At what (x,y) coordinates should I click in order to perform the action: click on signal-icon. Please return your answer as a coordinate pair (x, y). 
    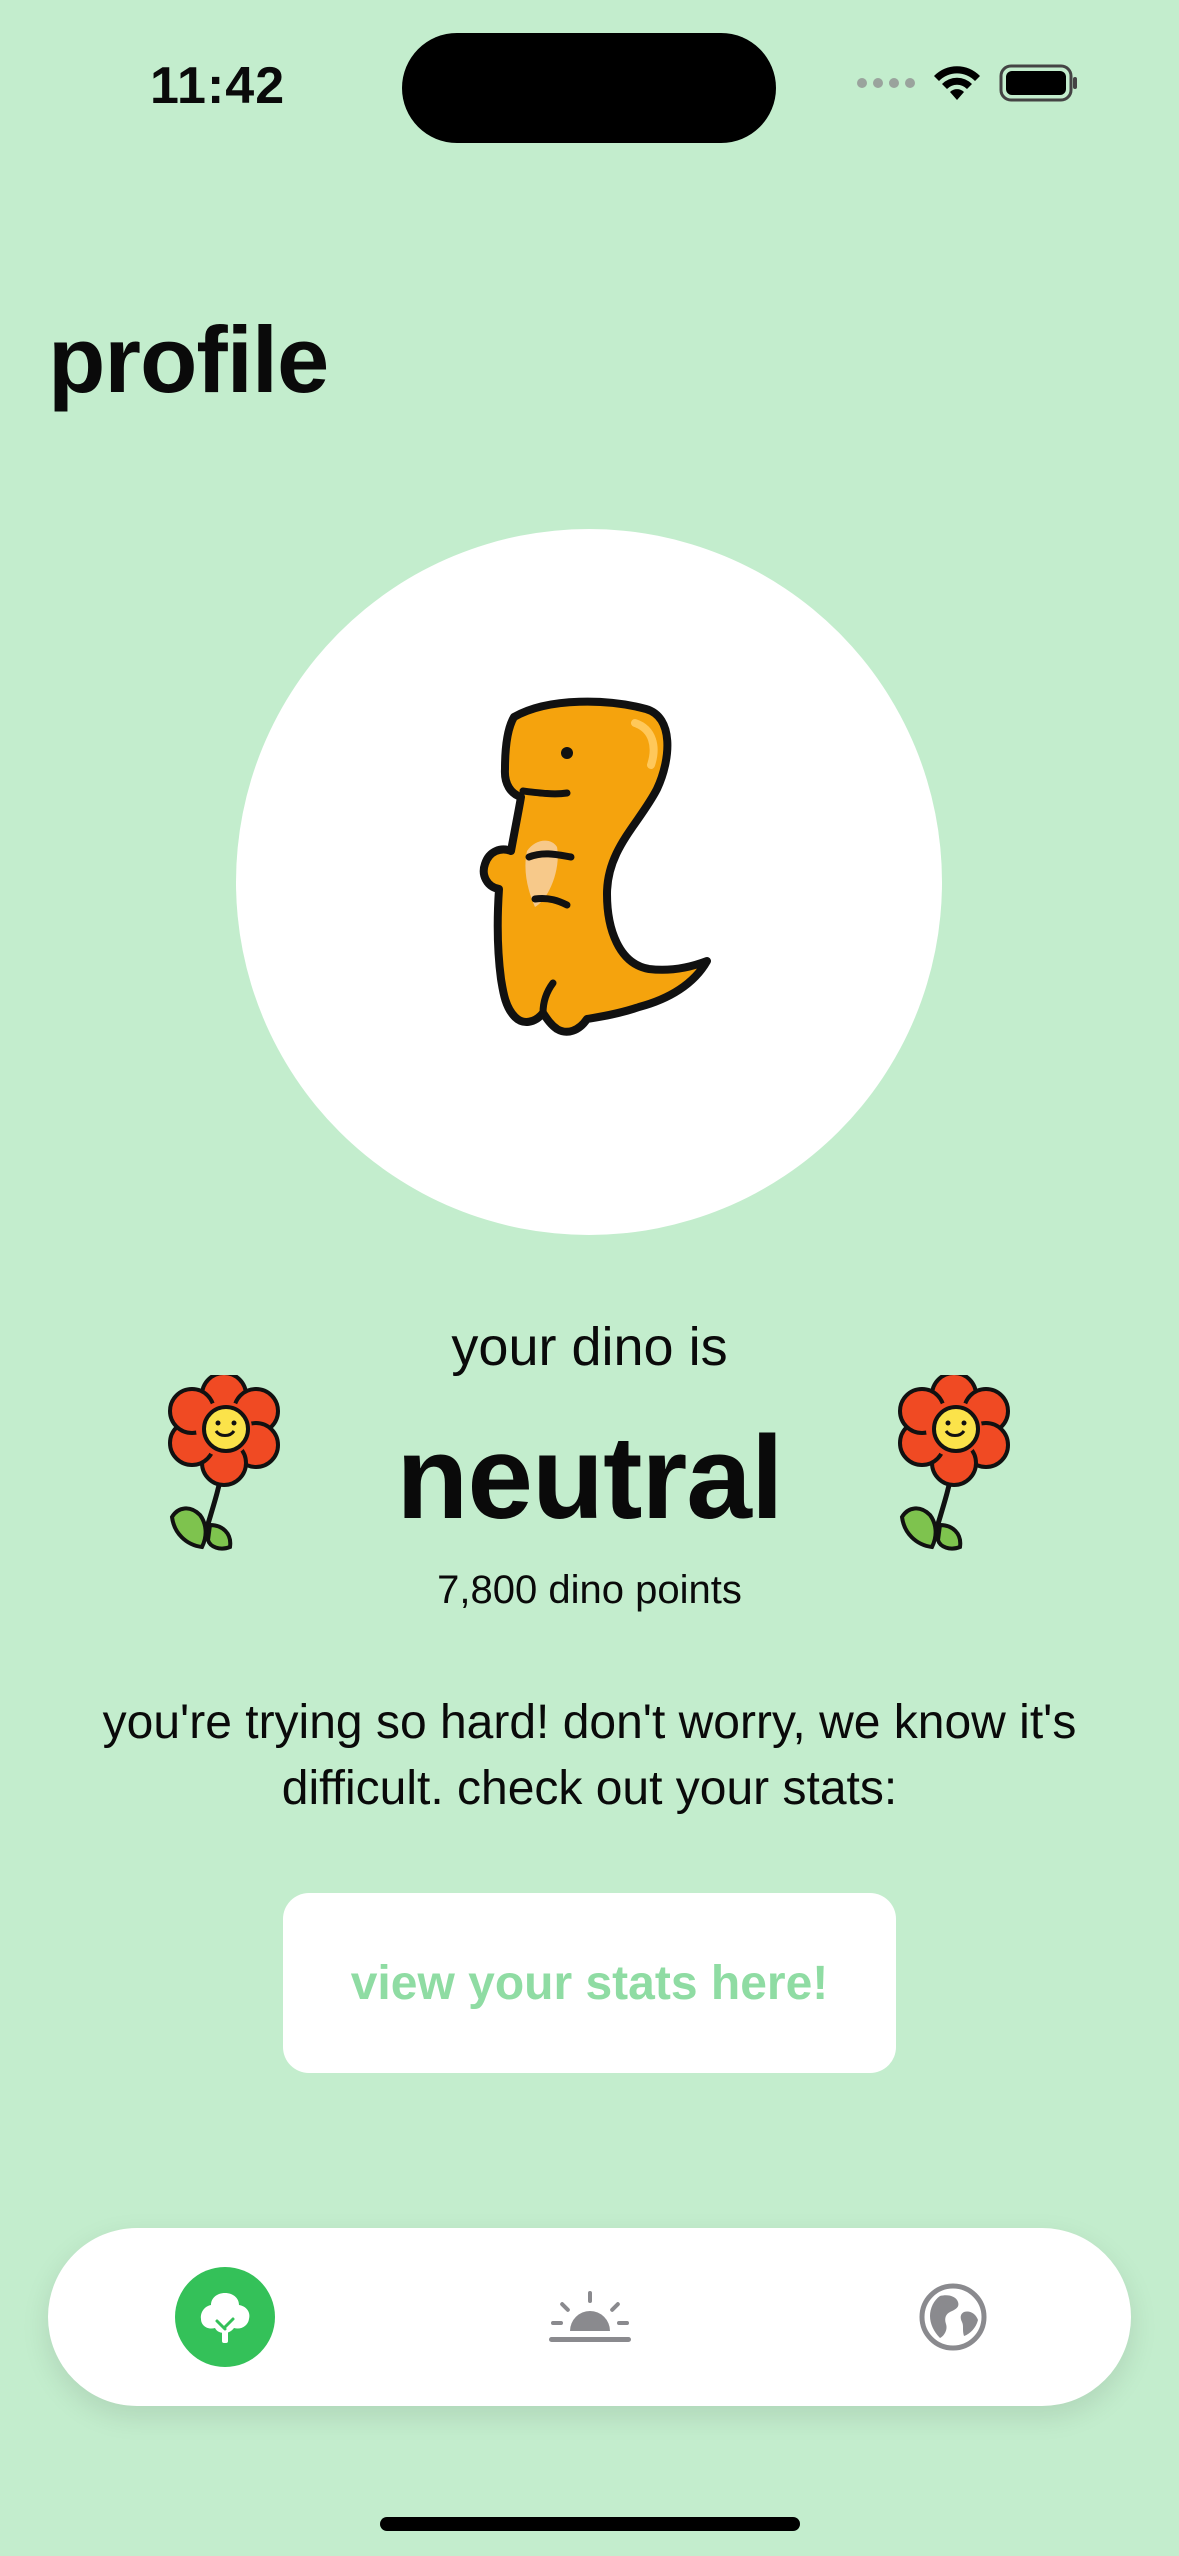
    Looking at the image, I should click on (886, 83).